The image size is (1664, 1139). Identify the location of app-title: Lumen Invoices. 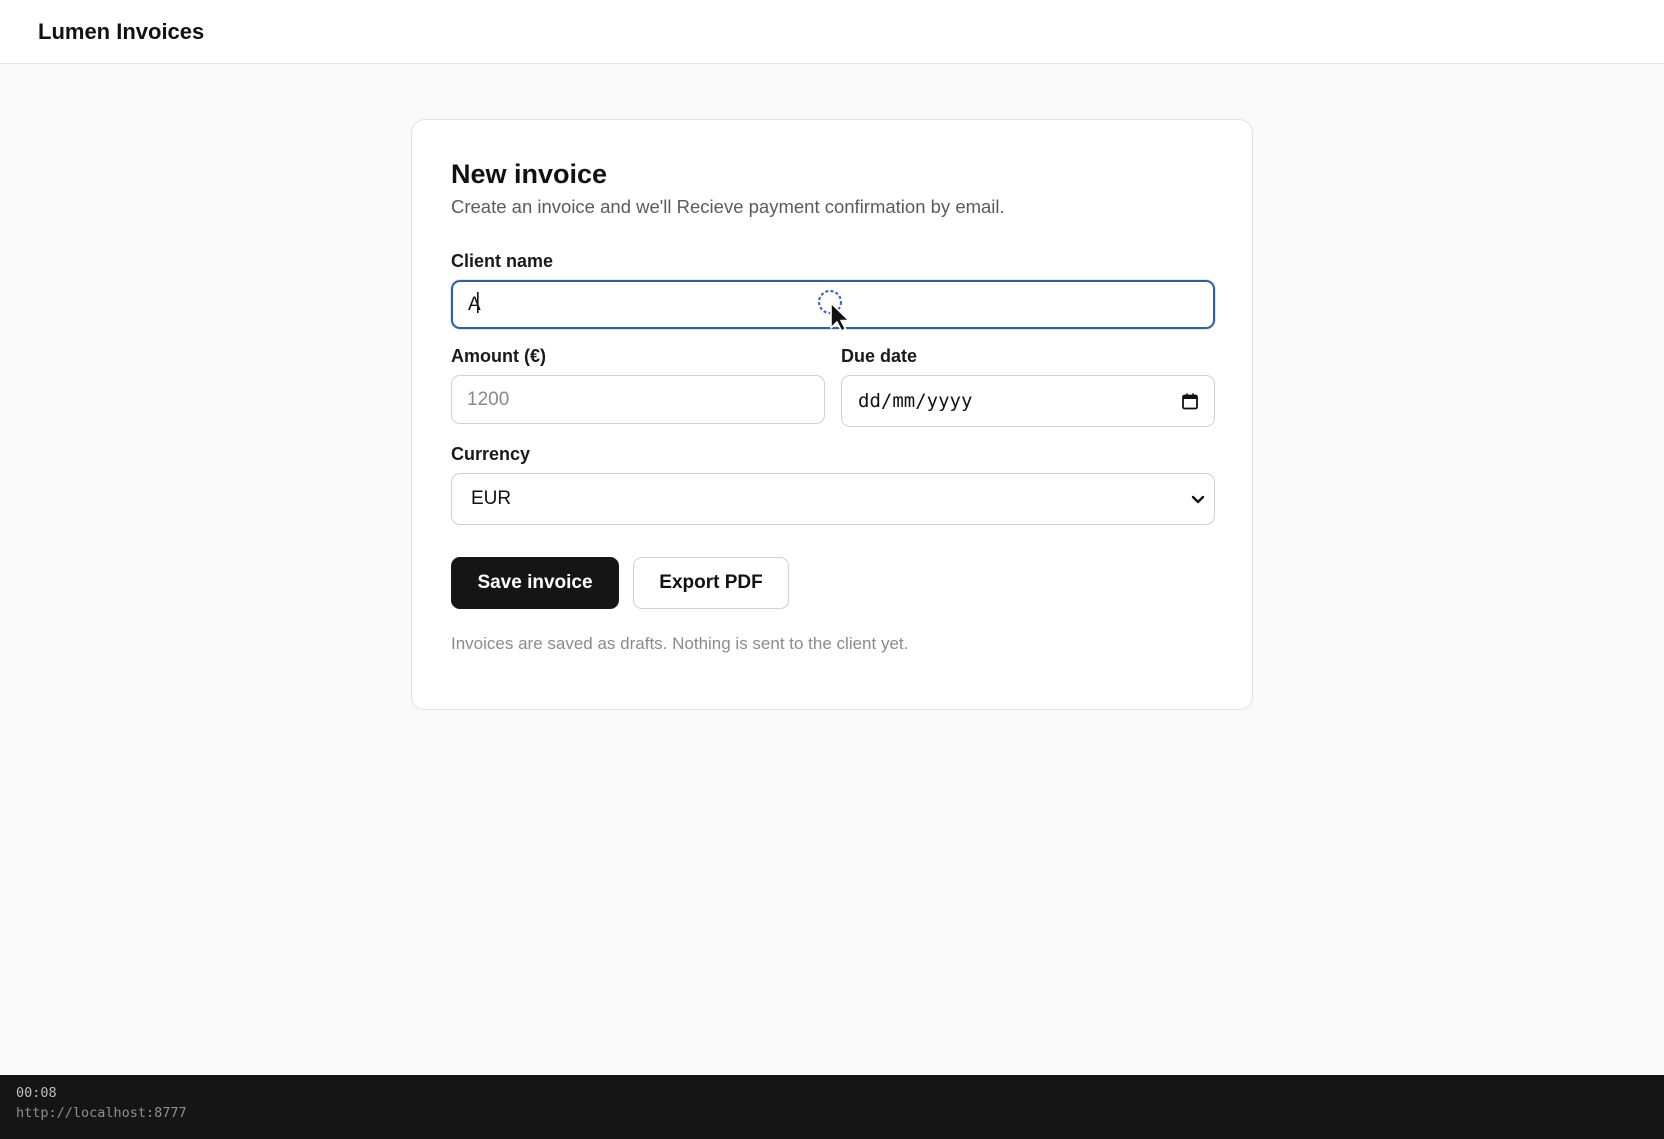
(121, 31).